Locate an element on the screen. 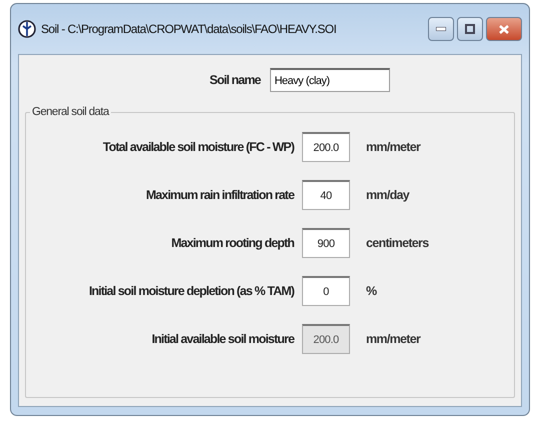 The width and height of the screenshot is (533, 425). soil-name-field: Heavy (clay) is located at coordinates (330, 80).